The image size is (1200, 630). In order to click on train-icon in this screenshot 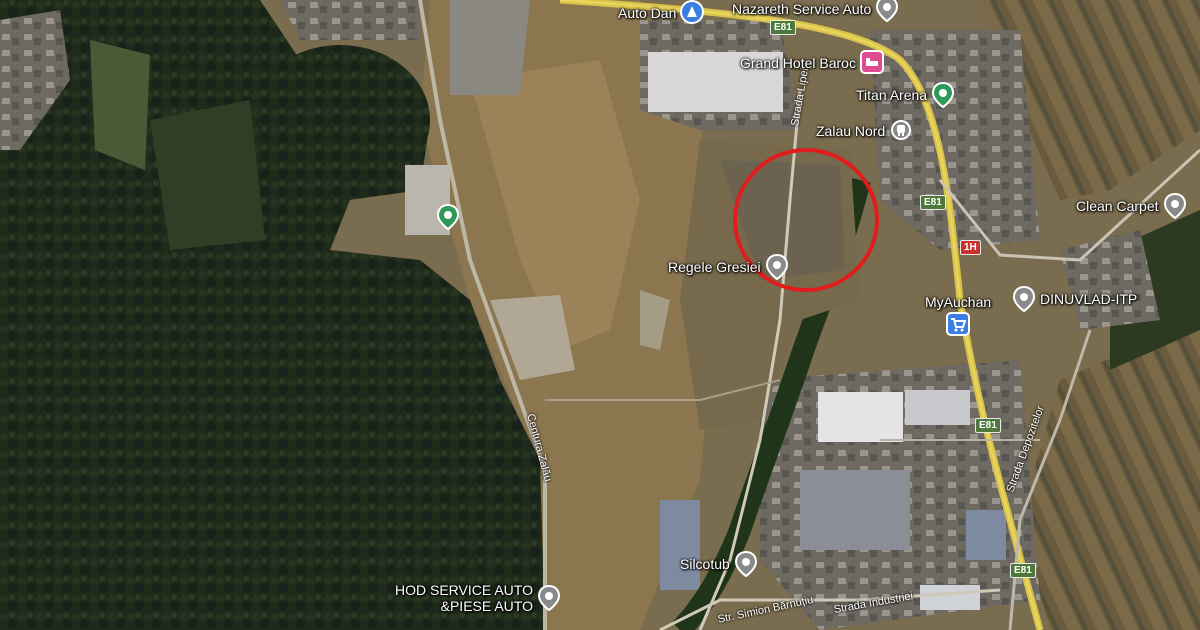, I will do `click(901, 130)`.